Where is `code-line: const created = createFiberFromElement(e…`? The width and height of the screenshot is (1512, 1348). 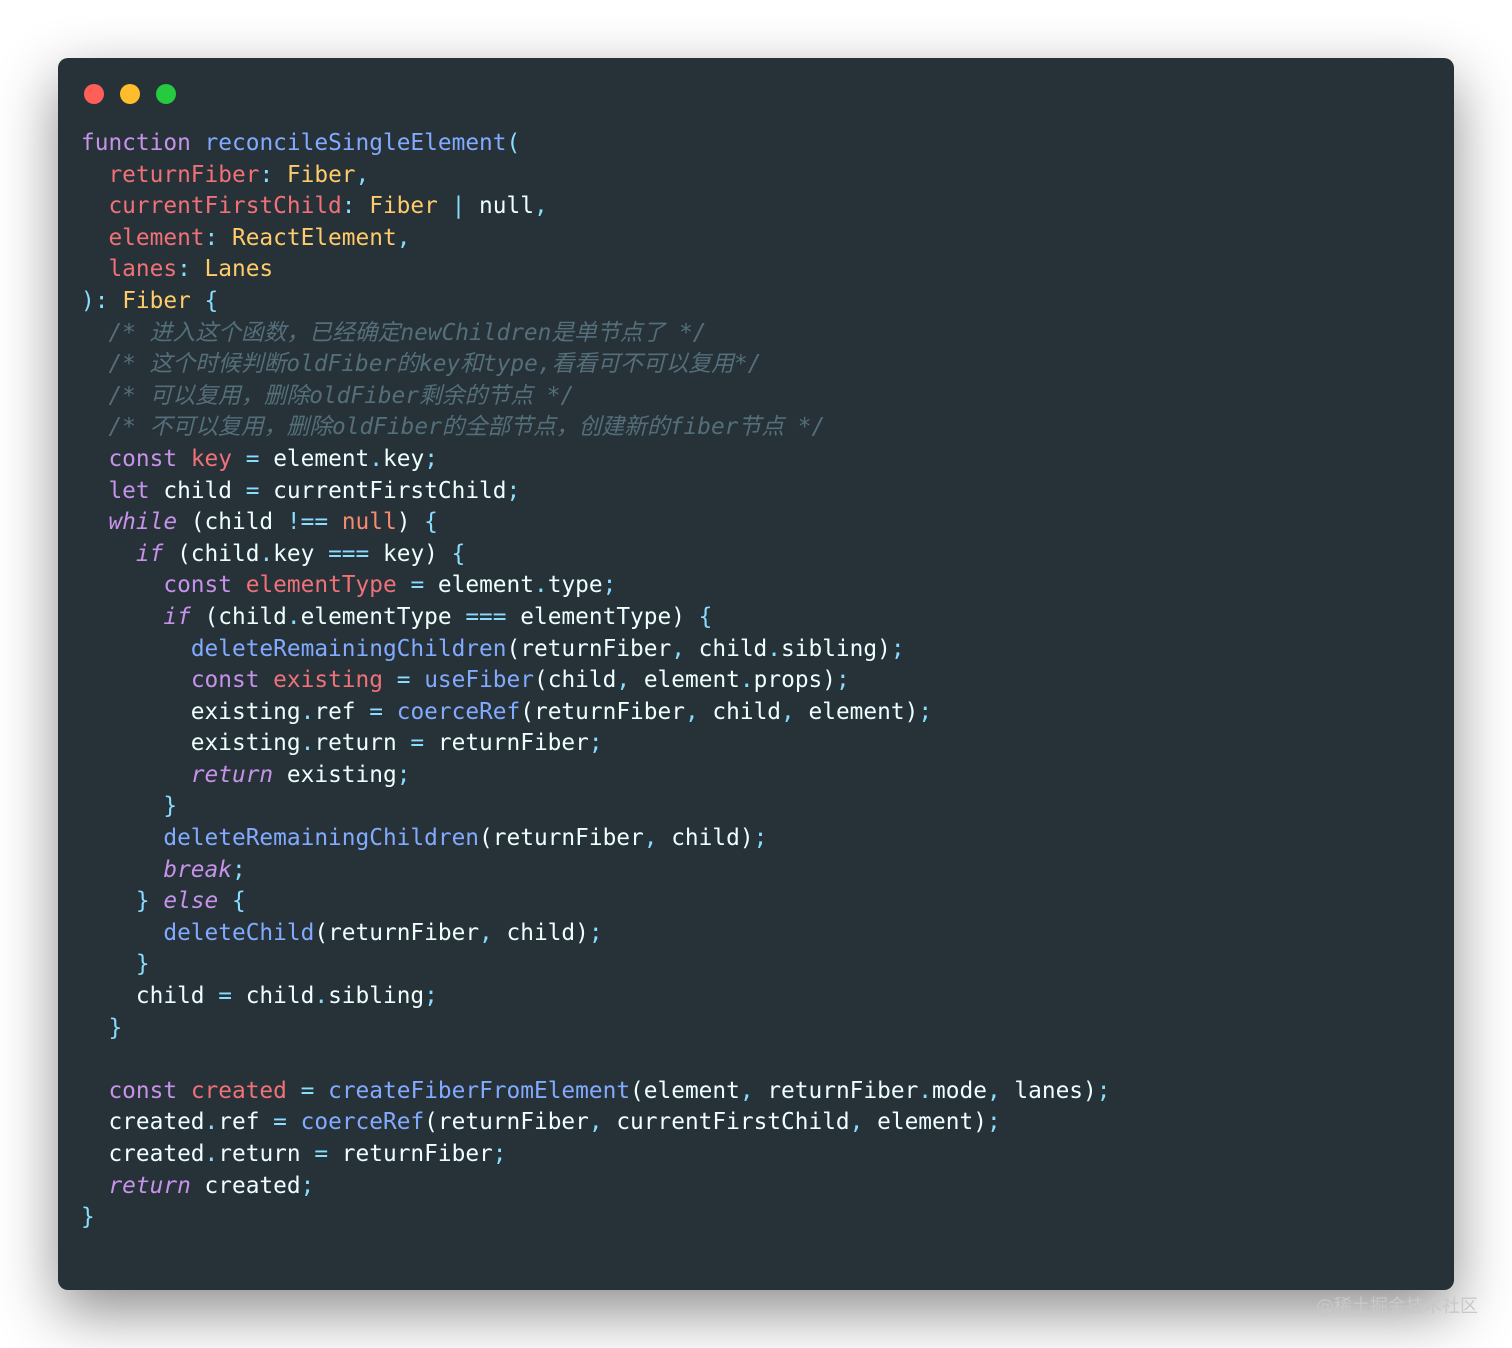
code-line: const created = createFiberFromElement(e… is located at coordinates (595, 1092).